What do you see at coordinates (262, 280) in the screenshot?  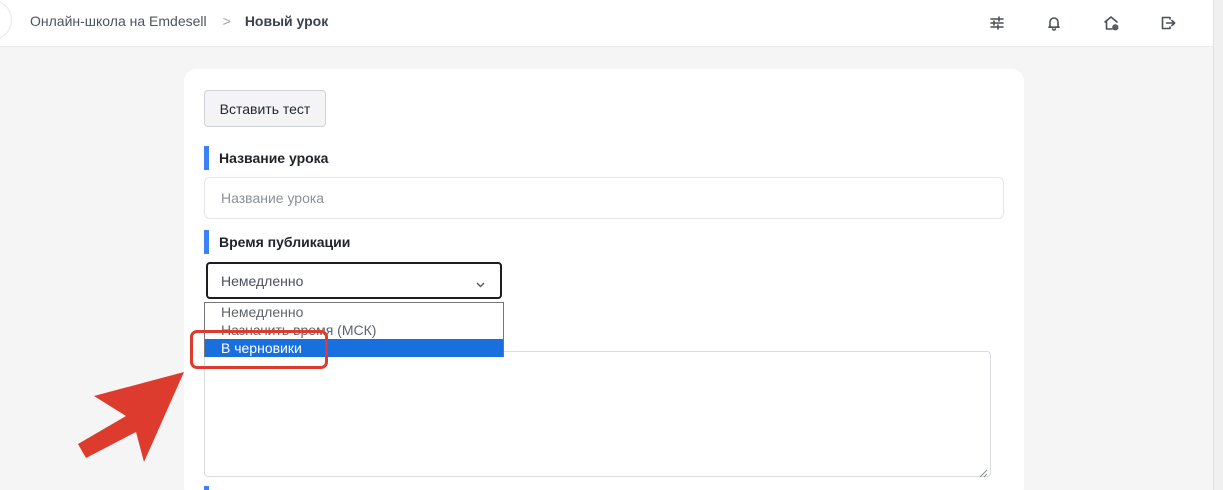 I see `publish-time-select-value: Немедленно` at bounding box center [262, 280].